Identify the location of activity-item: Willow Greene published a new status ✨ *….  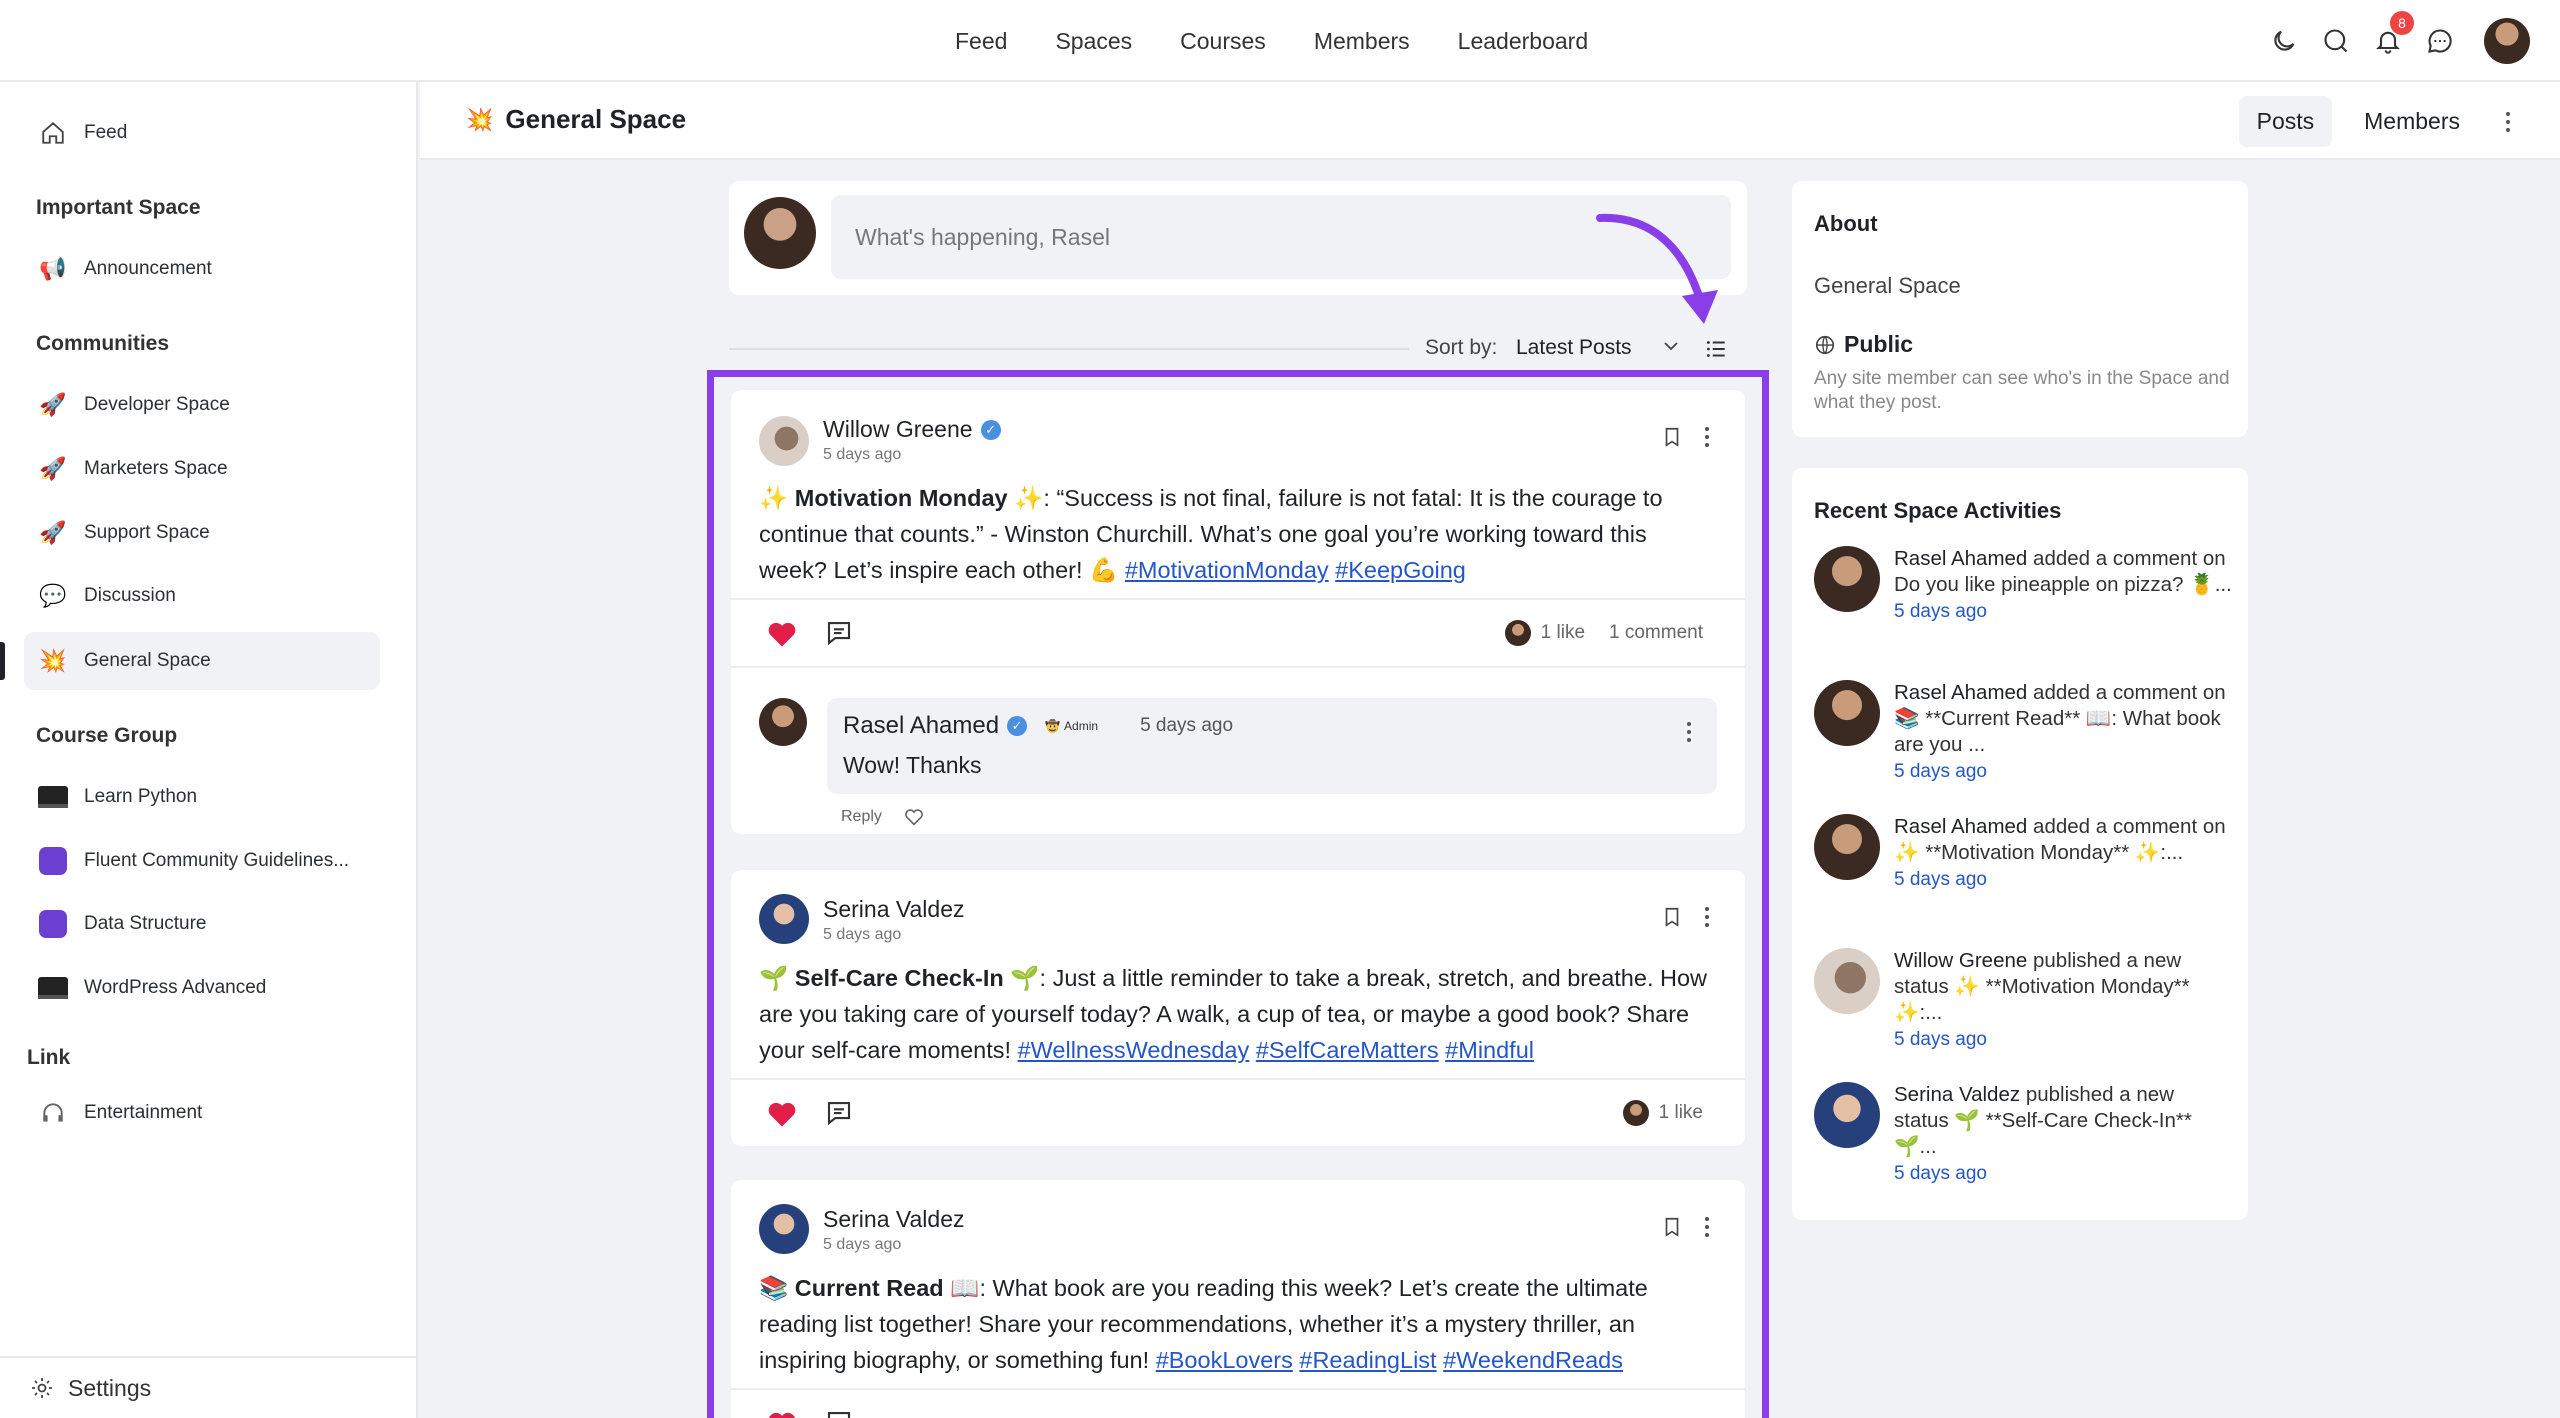
(2024, 1013).